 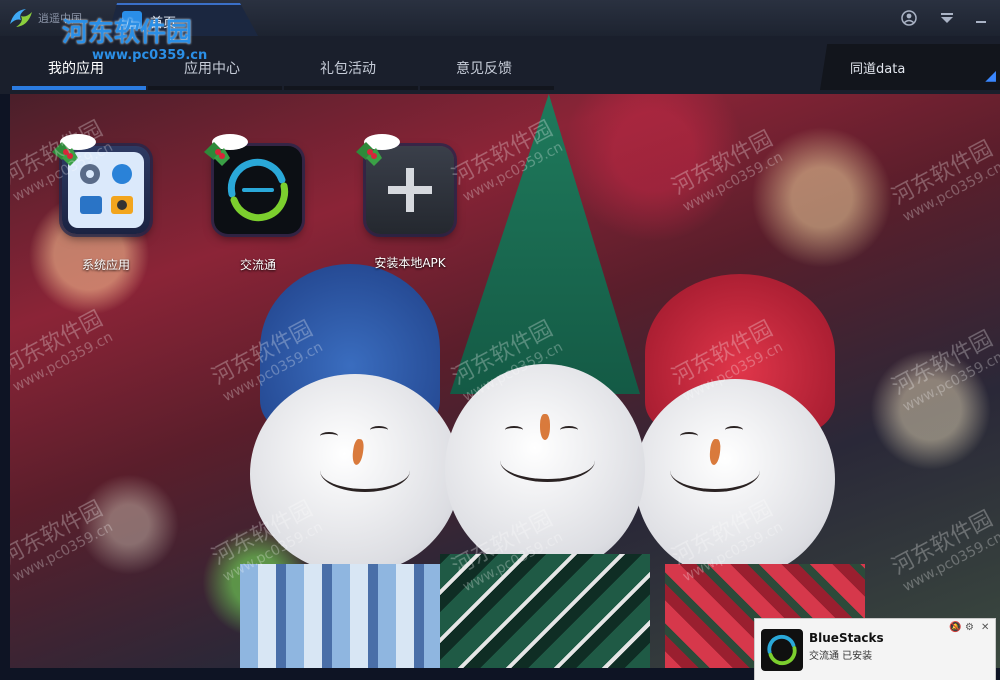 What do you see at coordinates (910, 67) in the screenshot?
I see `sync-panel` at bounding box center [910, 67].